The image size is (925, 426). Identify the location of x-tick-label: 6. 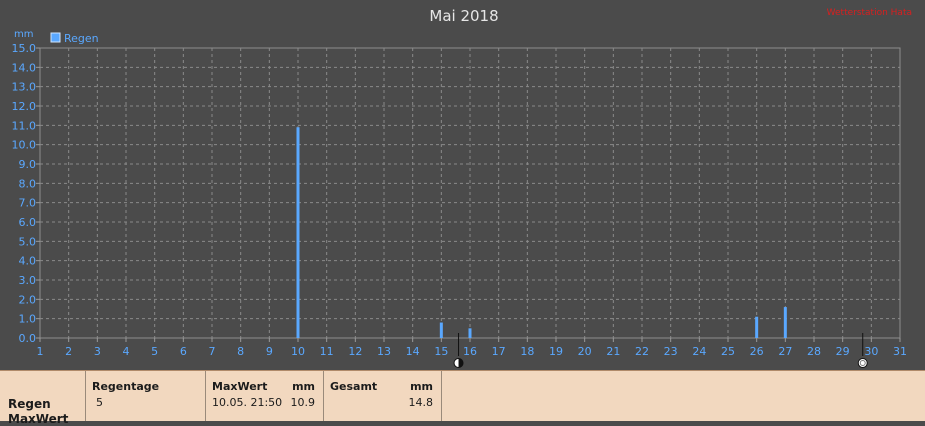
(183, 351).